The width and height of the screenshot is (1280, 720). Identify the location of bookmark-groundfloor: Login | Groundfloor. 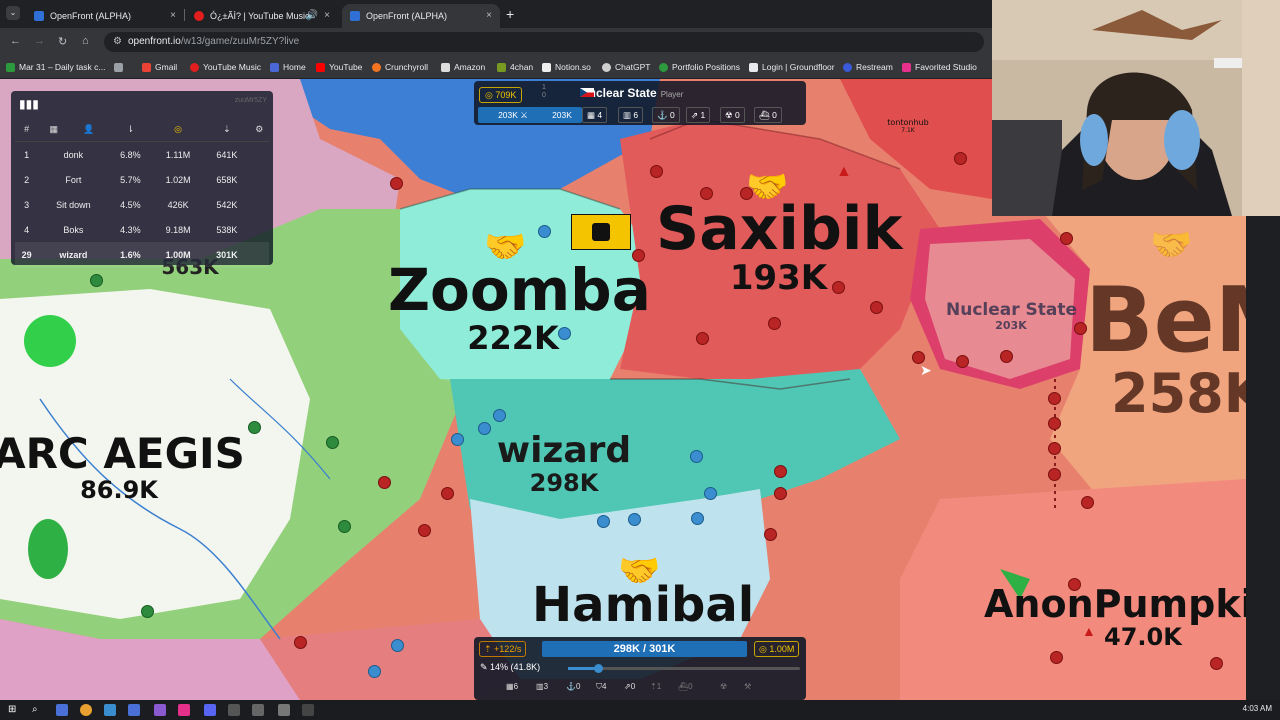
(792, 67).